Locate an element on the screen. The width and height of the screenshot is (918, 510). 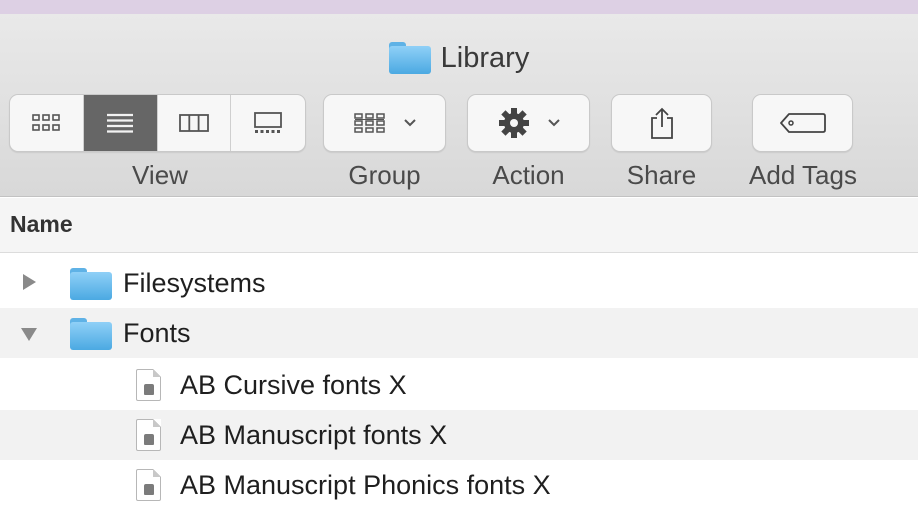
list-view-button is located at coordinates (120, 123).